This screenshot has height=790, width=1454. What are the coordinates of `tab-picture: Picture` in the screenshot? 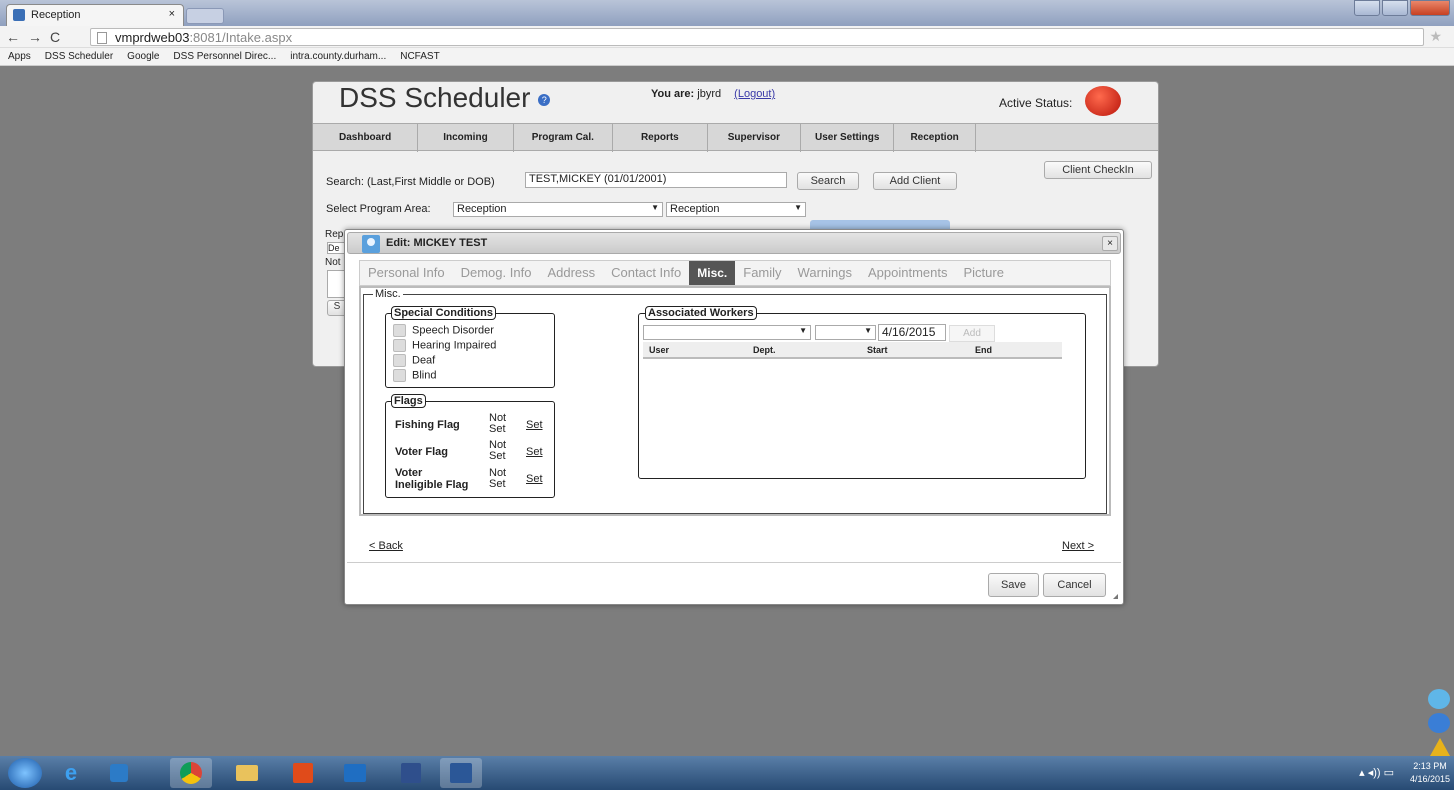 It's located at (983, 273).